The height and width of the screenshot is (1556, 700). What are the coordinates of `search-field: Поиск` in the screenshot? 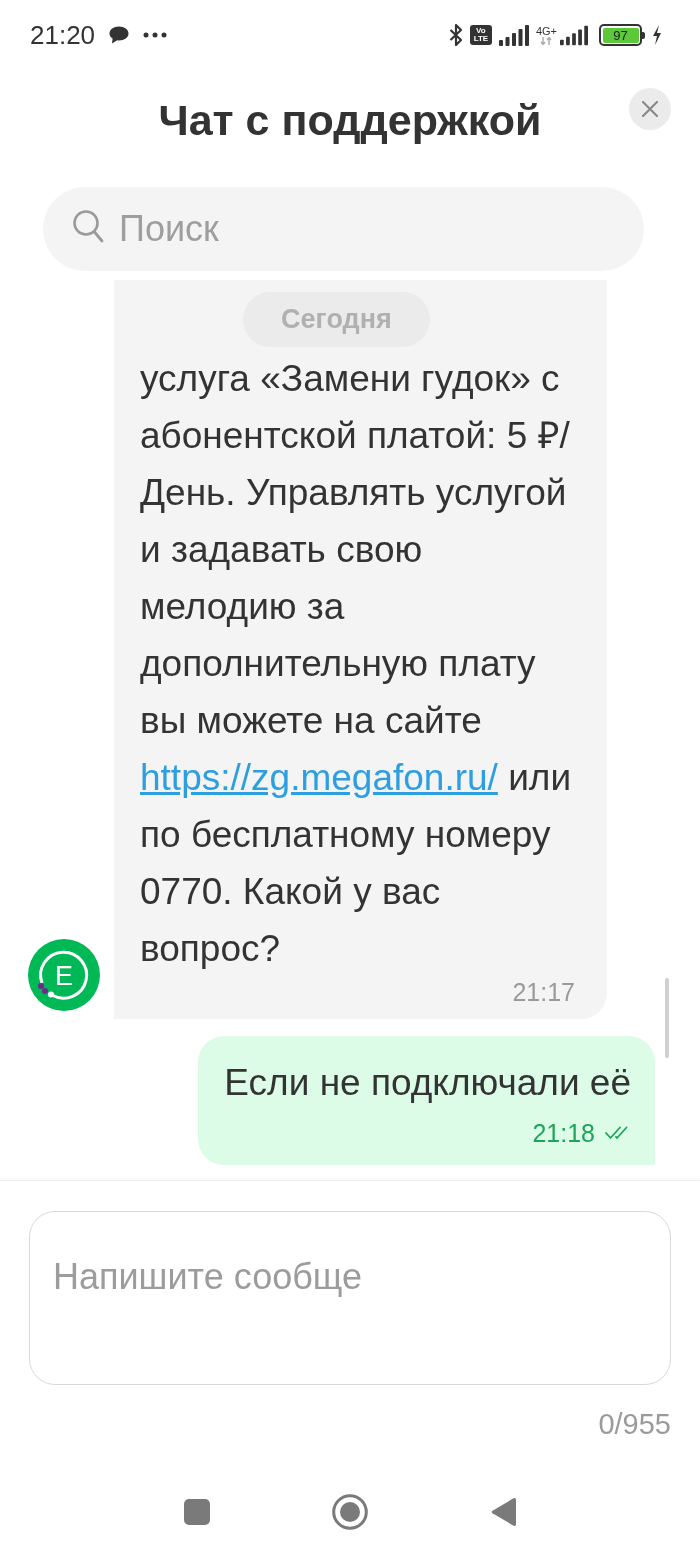 It's located at (343, 229).